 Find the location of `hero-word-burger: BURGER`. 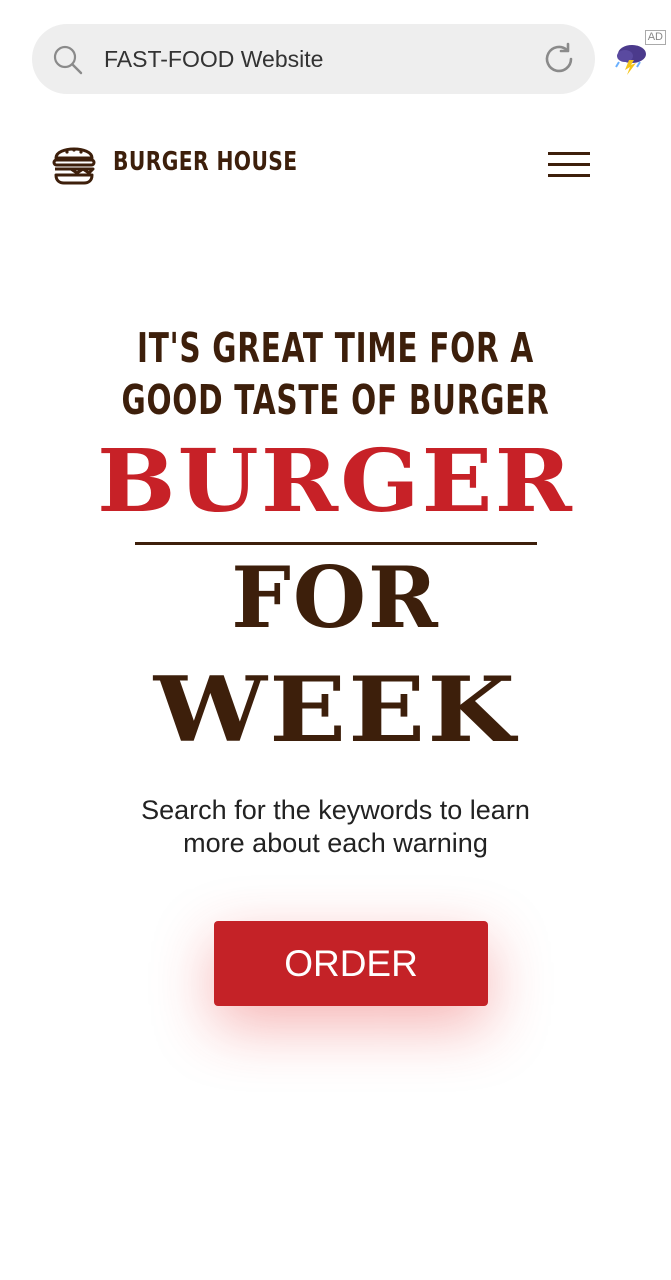

hero-word-burger: BURGER is located at coordinates (335, 481).